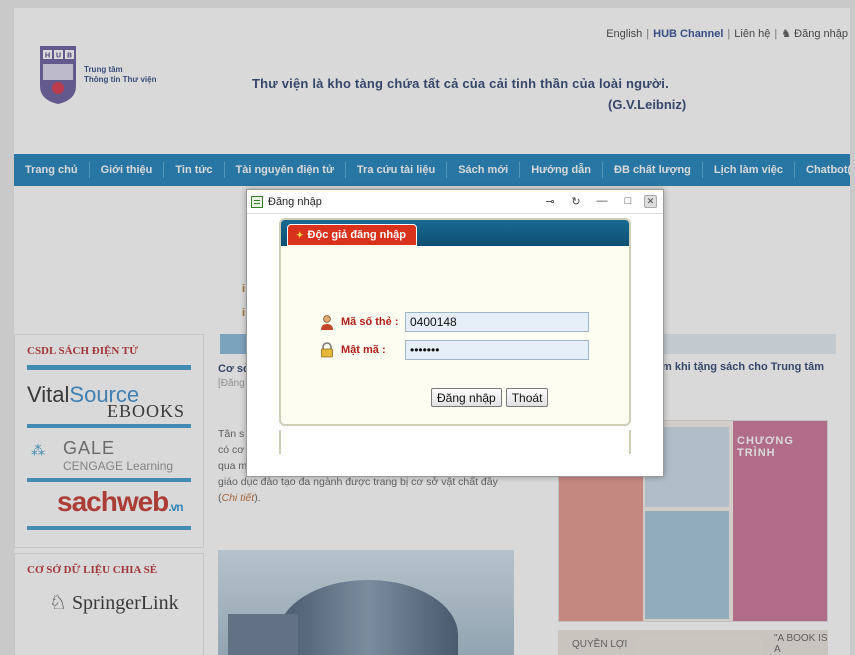 Image resolution: width=855 pixels, height=655 pixels. I want to click on minimize-icon: —, so click(602, 201).